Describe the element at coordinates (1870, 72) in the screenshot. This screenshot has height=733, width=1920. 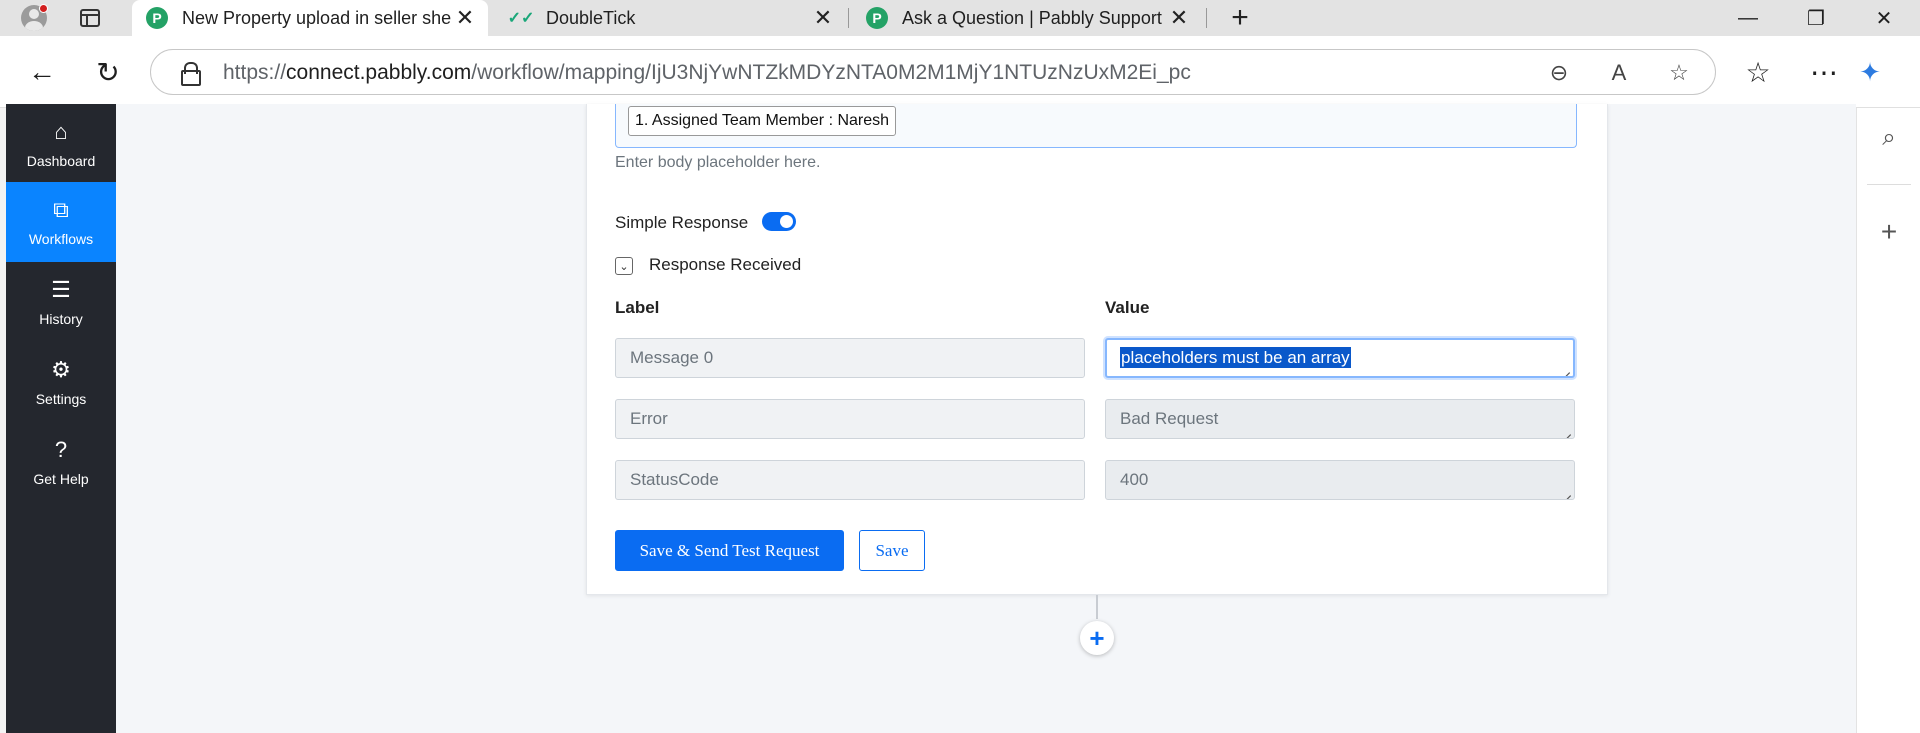
I see `copilot-icon: ✦` at that location.